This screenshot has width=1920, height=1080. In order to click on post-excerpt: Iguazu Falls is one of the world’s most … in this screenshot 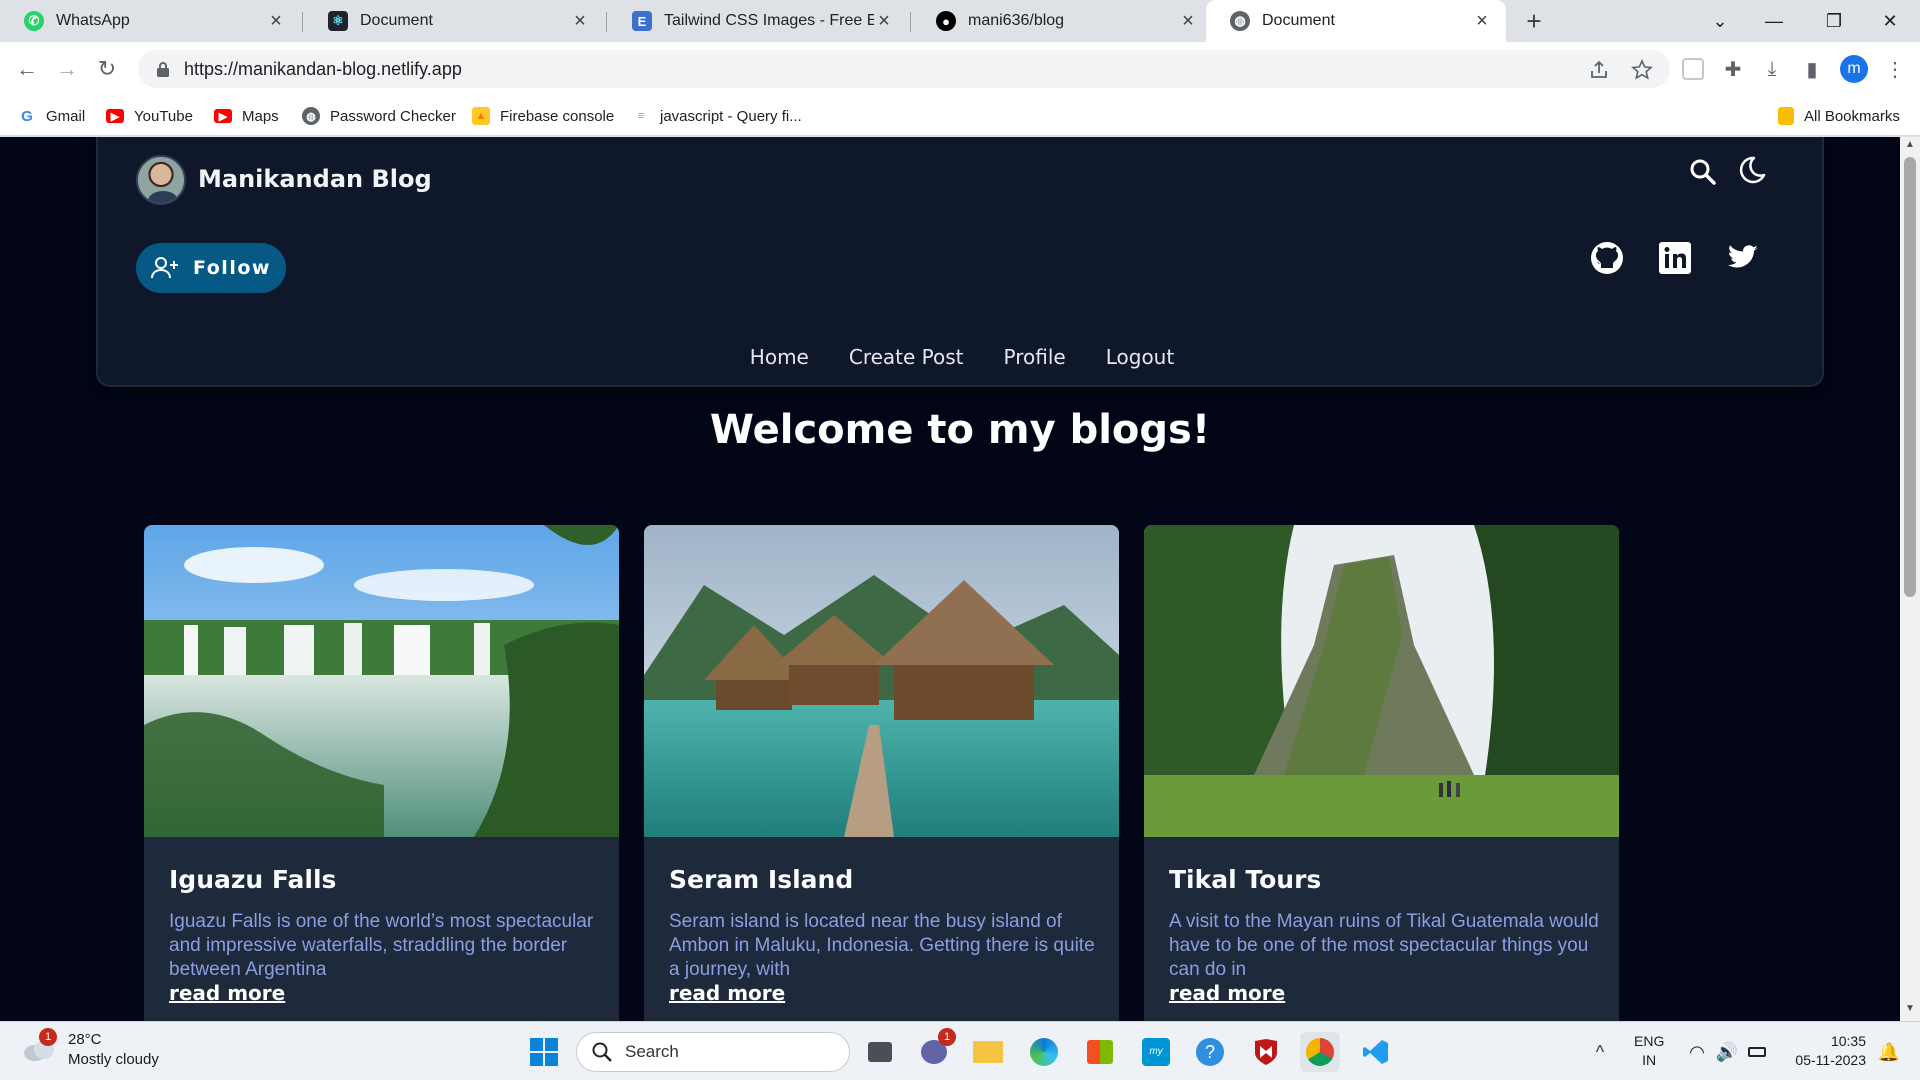, I will do `click(381, 945)`.